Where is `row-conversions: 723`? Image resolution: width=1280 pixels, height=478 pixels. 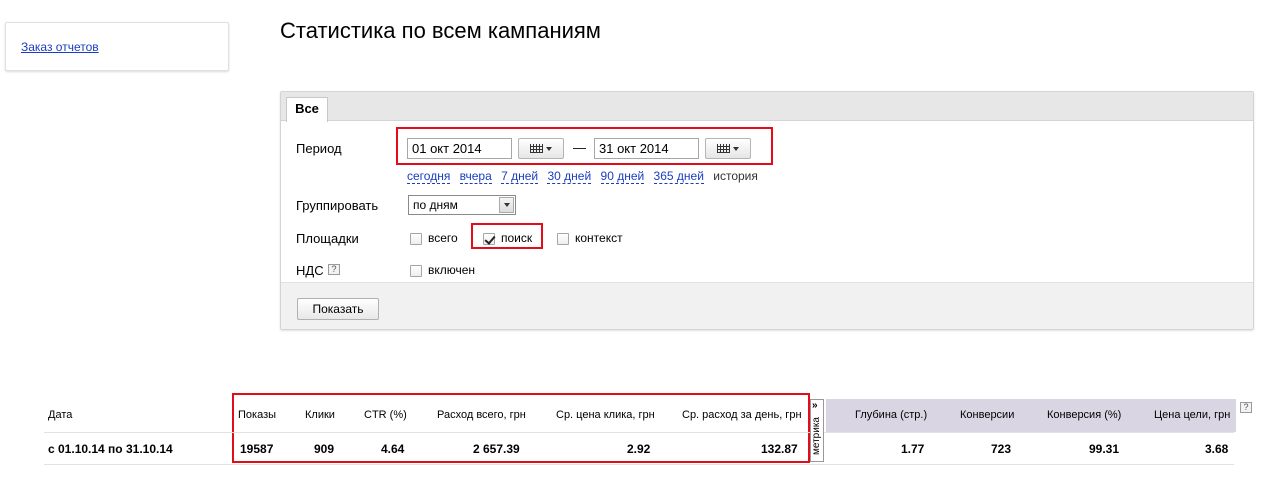
row-conversions: 723 is located at coordinates (1001, 449).